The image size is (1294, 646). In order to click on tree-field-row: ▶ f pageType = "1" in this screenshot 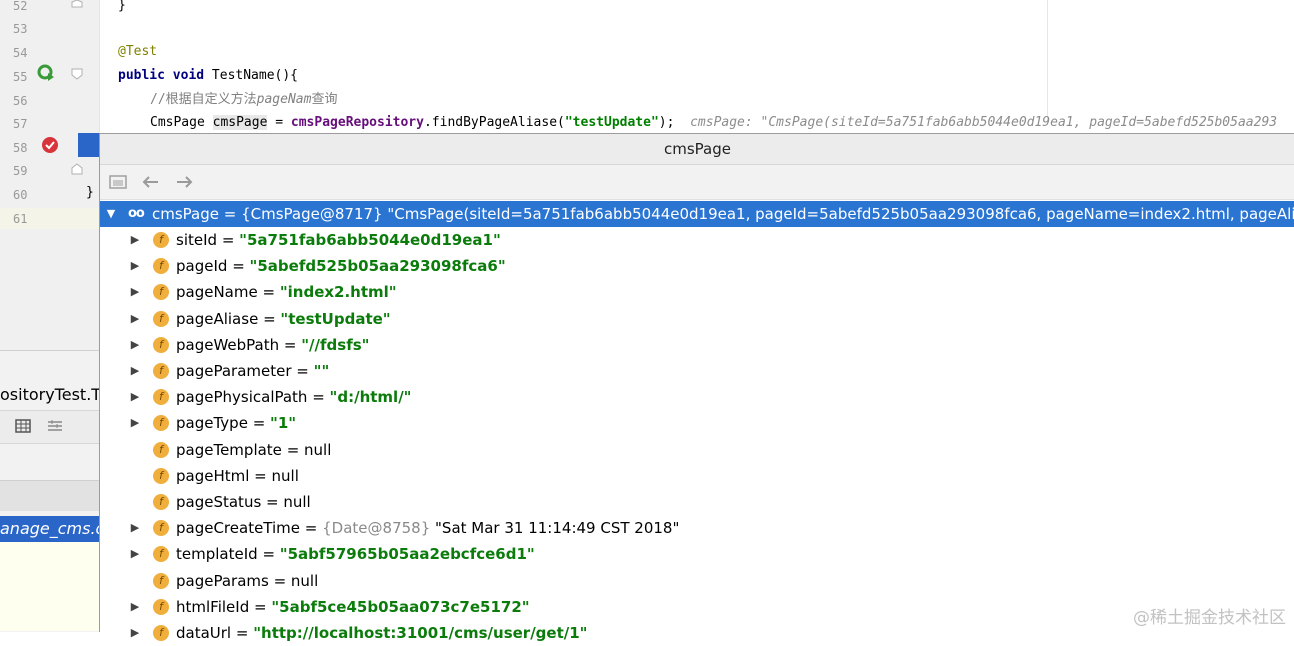, I will do `click(697, 423)`.